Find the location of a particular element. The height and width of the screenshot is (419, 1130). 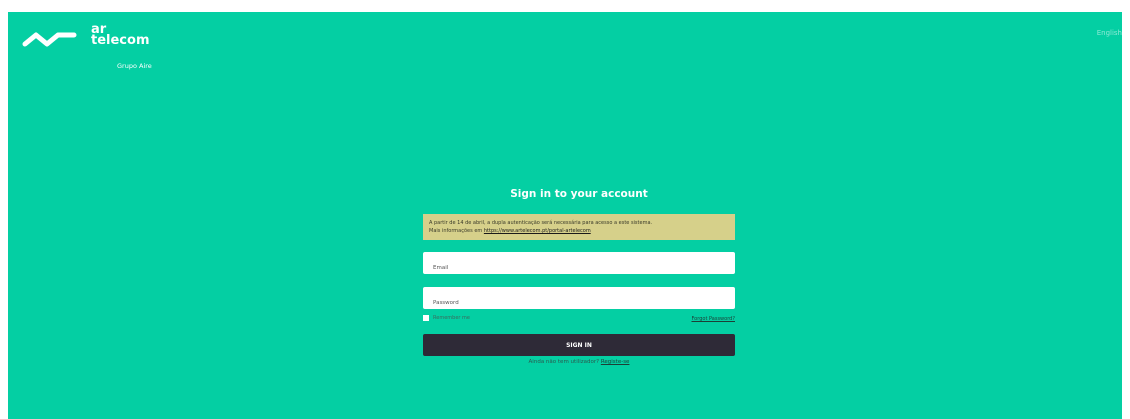

password-field-container is located at coordinates (579, 298).